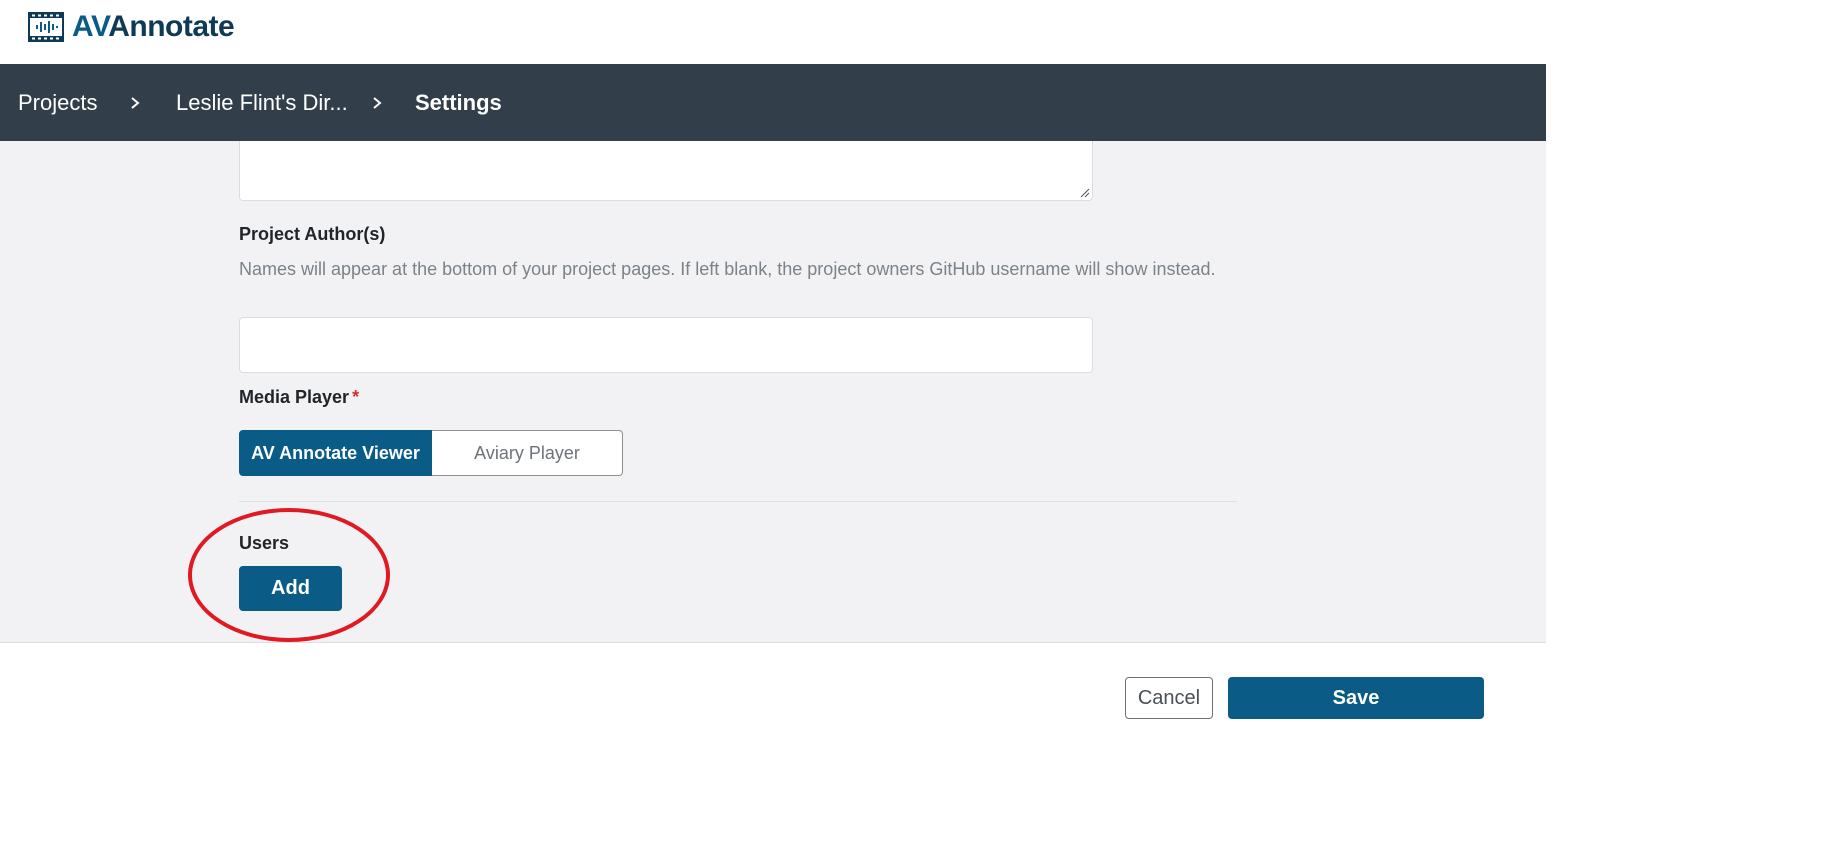  Describe the element at coordinates (57, 103) in the screenshot. I see `breadcrumb-projects: Projects` at that location.